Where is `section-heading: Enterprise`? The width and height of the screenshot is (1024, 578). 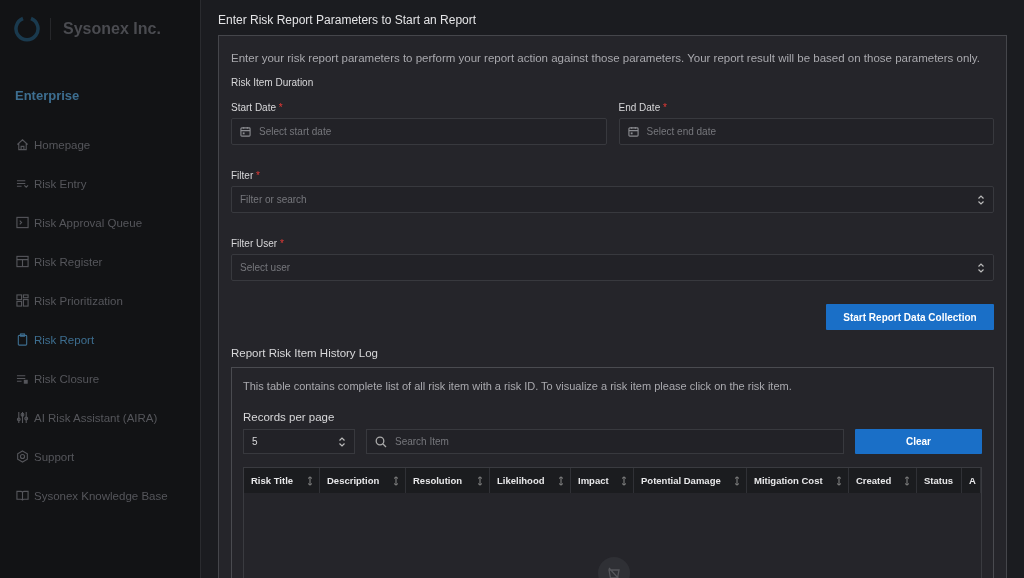 section-heading: Enterprise is located at coordinates (48, 95).